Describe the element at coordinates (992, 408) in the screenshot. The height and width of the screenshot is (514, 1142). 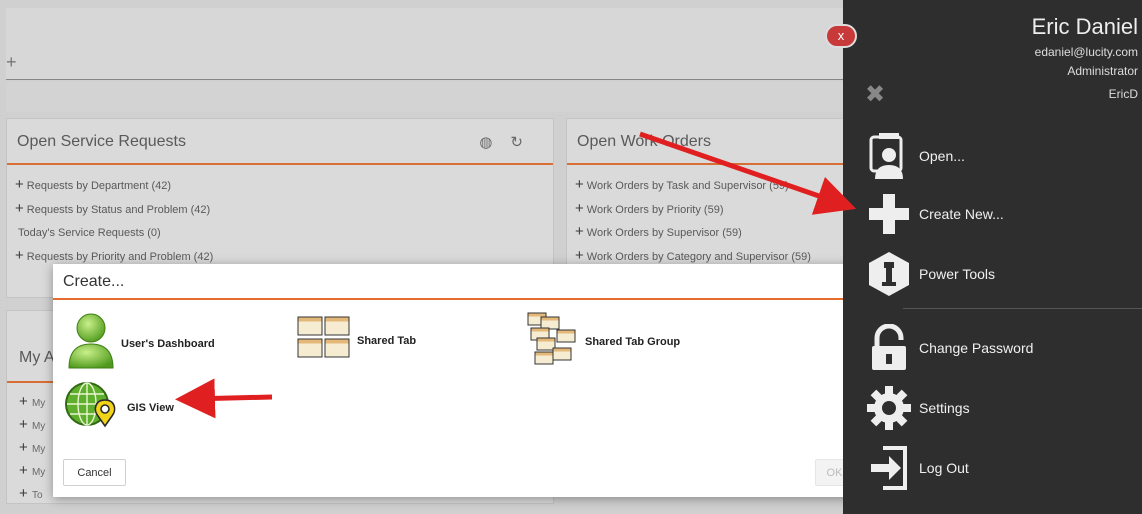
I see `menu-item-settings: Settings` at that location.